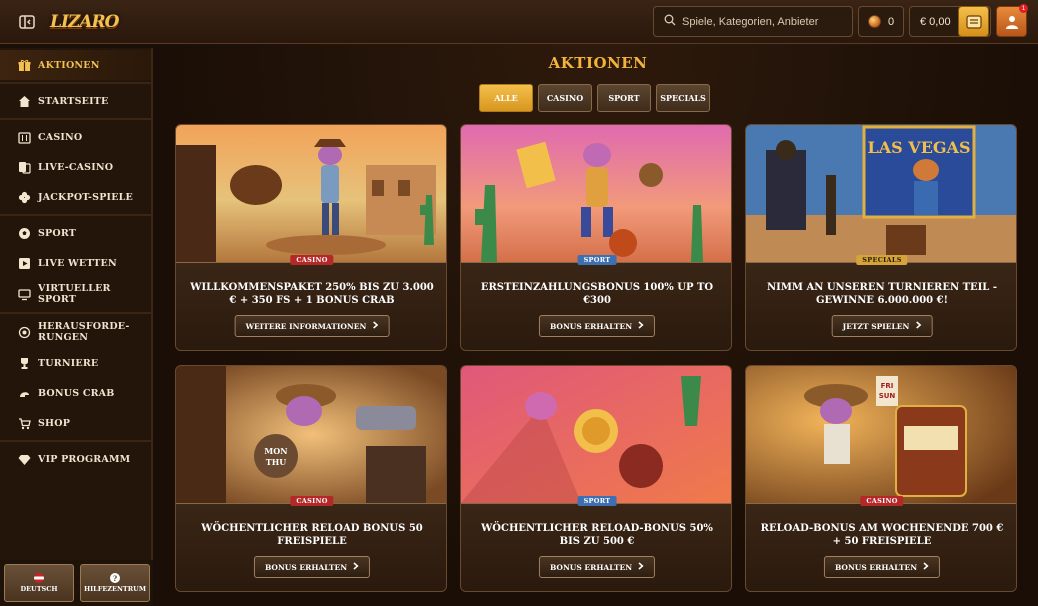 The height and width of the screenshot is (606, 1038). Describe the element at coordinates (874, 21) in the screenshot. I see `coin-icon` at that location.